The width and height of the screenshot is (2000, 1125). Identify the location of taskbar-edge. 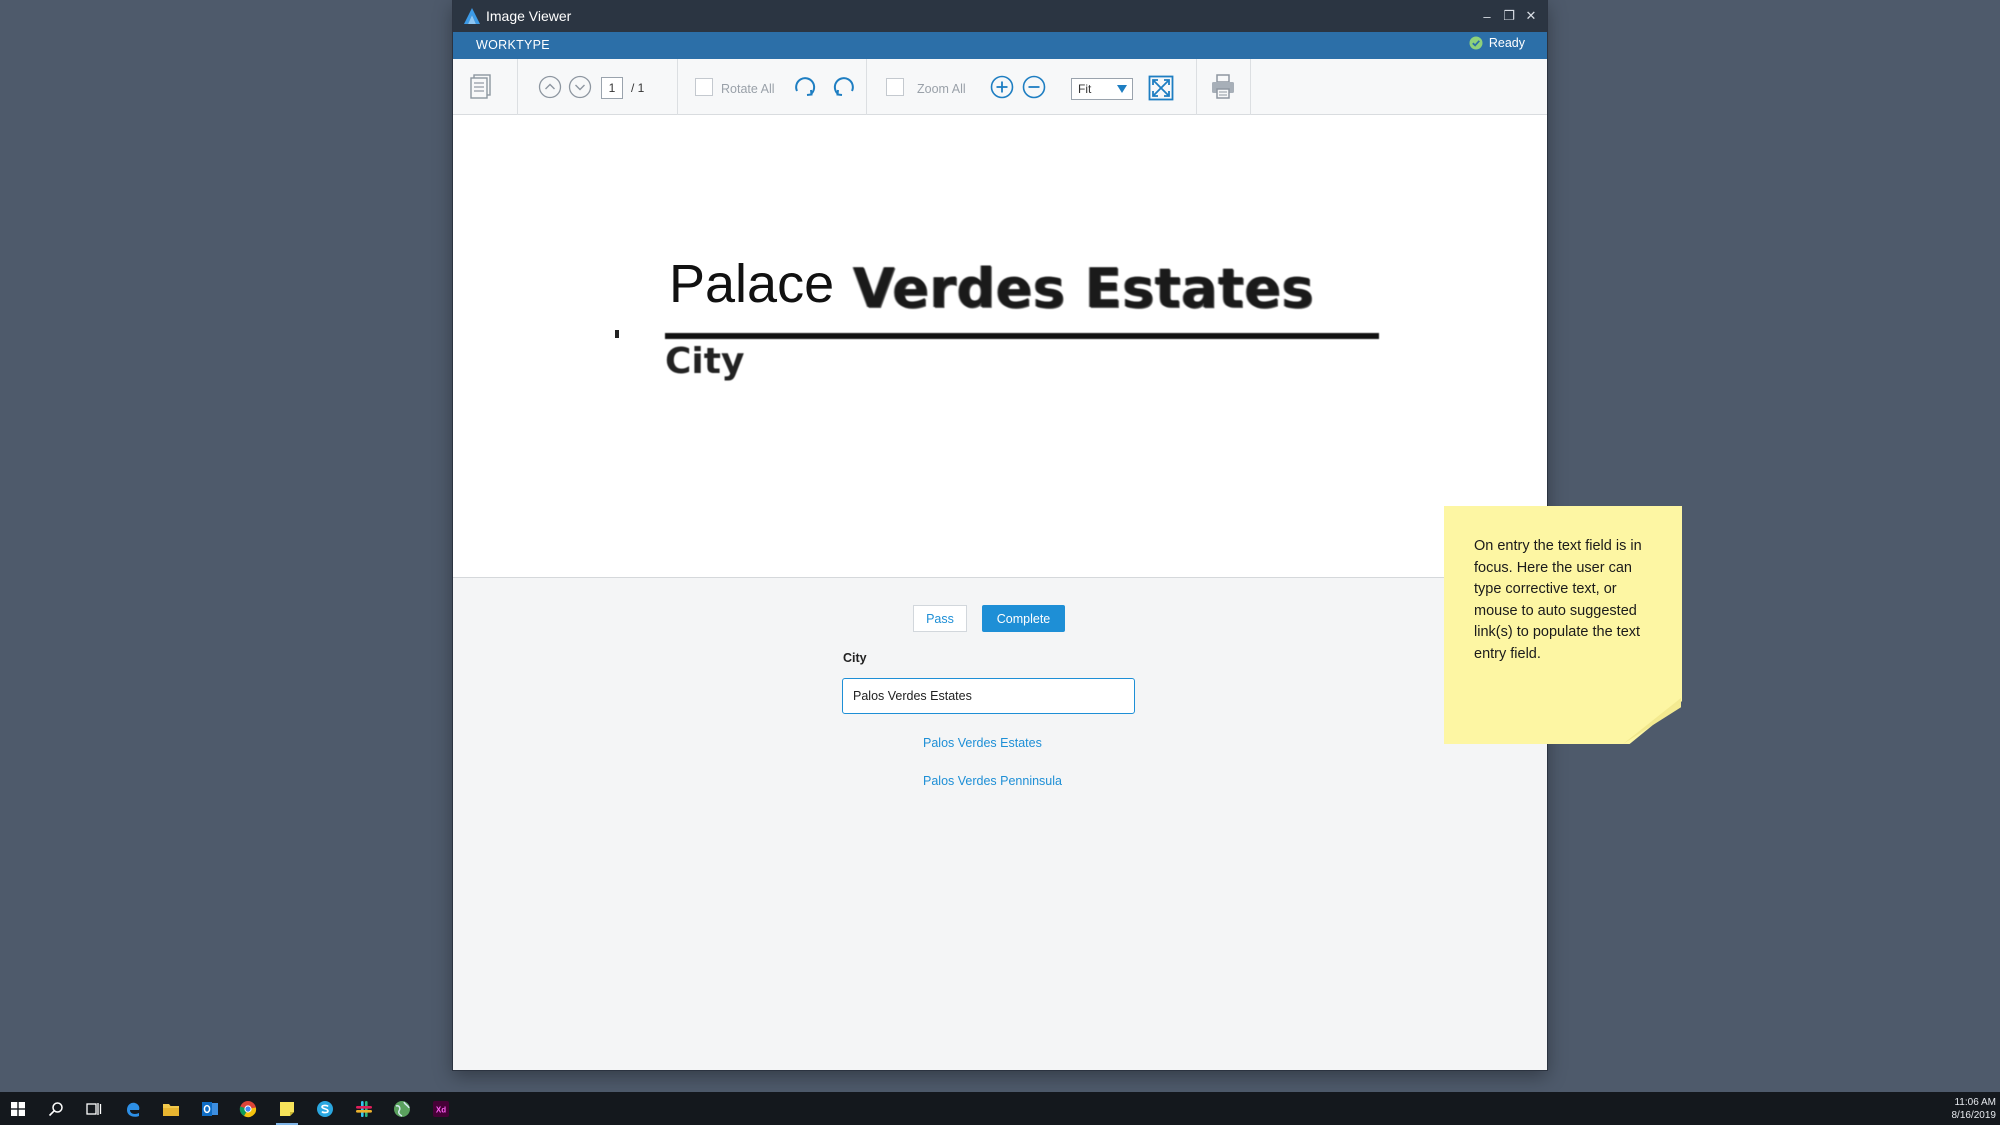
(133, 1108).